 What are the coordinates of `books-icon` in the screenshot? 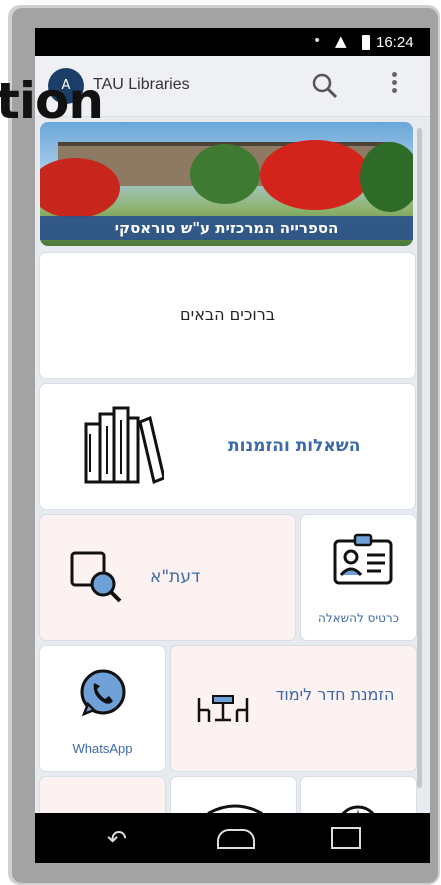 It's located at (124, 445).